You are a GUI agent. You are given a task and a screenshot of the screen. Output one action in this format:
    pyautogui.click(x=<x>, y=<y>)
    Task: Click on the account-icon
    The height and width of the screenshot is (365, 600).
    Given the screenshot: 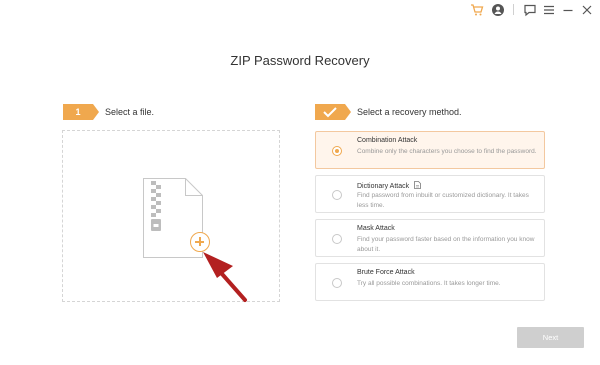 What is the action you would take?
    pyautogui.click(x=498, y=10)
    